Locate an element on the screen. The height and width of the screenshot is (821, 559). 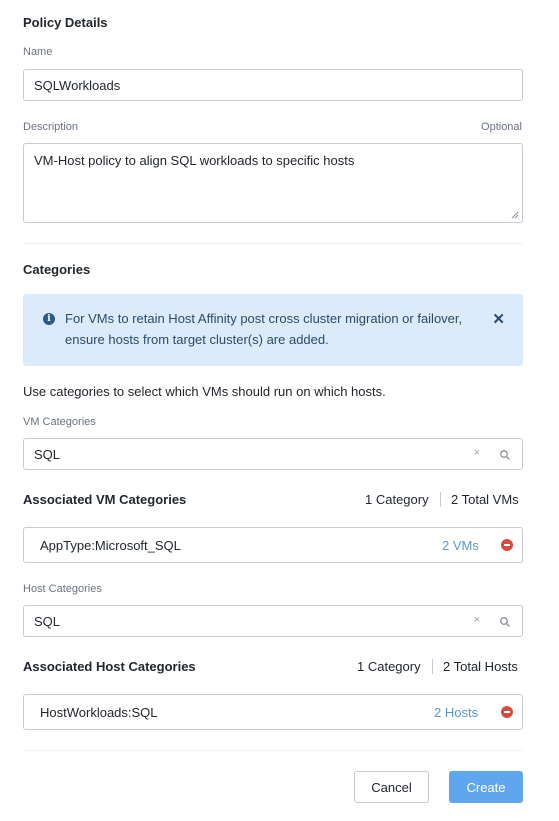
host-category-name: HostWorkloads:SQL is located at coordinates (99, 712).